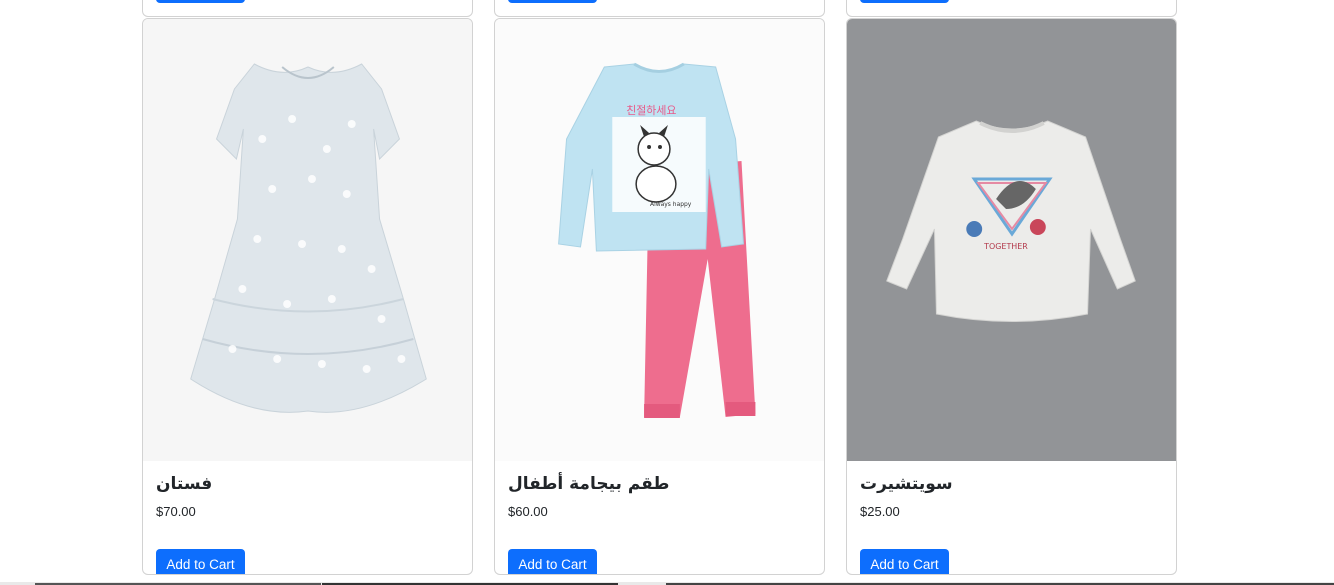  What do you see at coordinates (906, 484) in the screenshot?
I see `product-title: سويتشيرت` at bounding box center [906, 484].